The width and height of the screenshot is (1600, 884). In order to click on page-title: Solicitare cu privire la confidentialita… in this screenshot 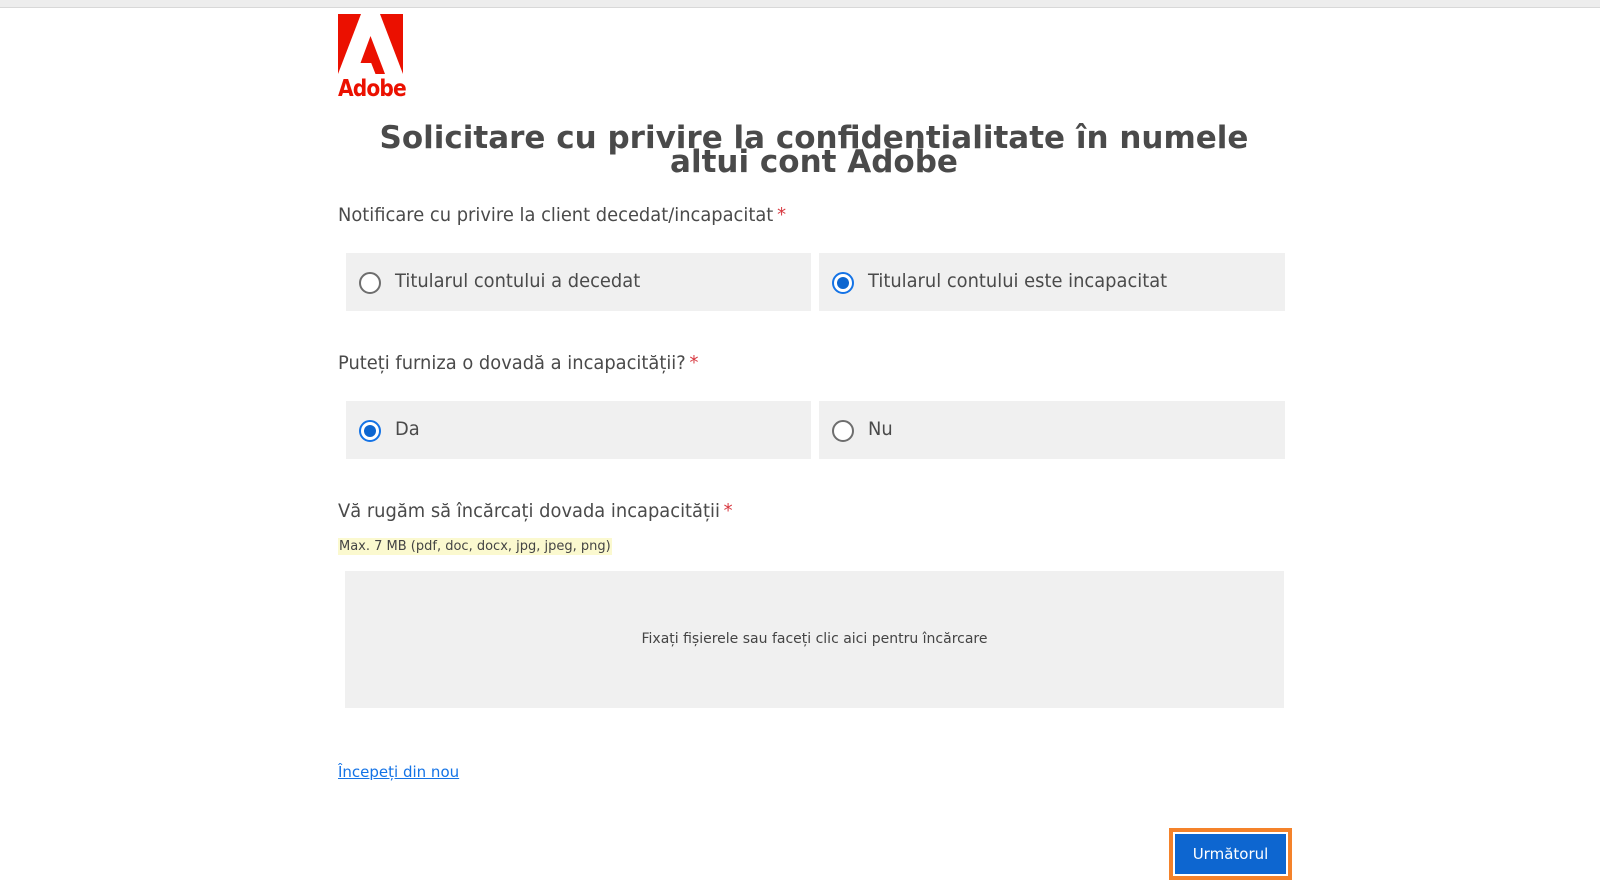, I will do `click(814, 150)`.